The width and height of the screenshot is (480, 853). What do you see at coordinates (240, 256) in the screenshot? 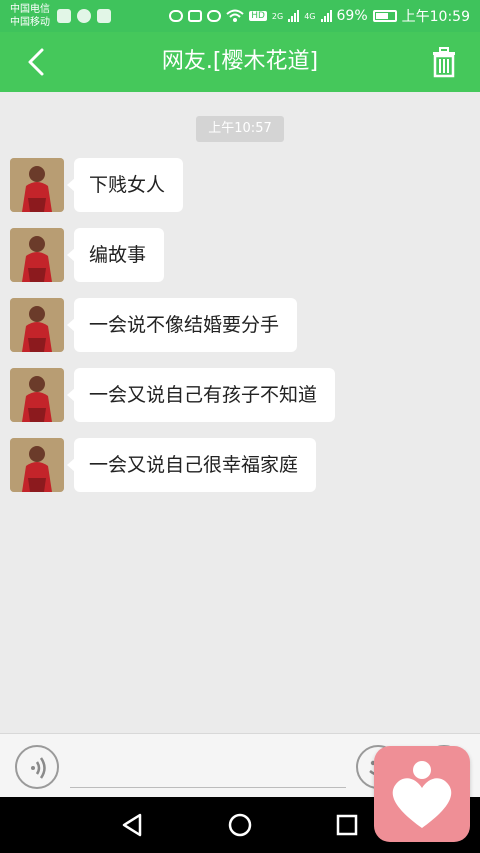
I see `message-row: 编故事` at bounding box center [240, 256].